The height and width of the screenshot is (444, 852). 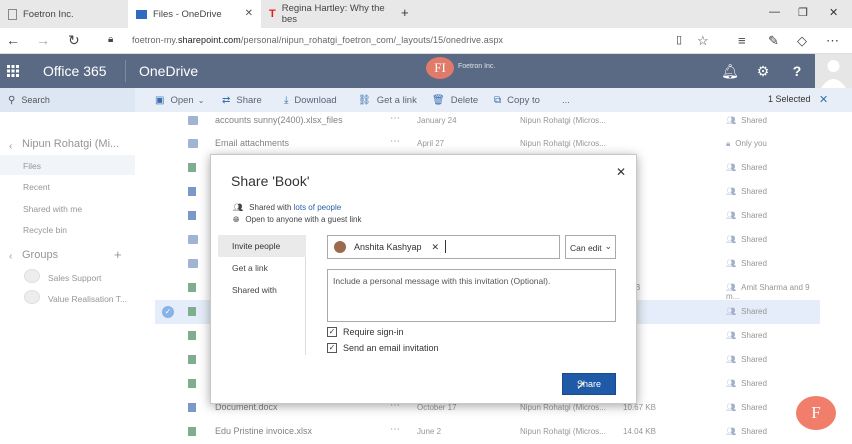 I want to click on more-icon: ⋯, so click(x=832, y=41).